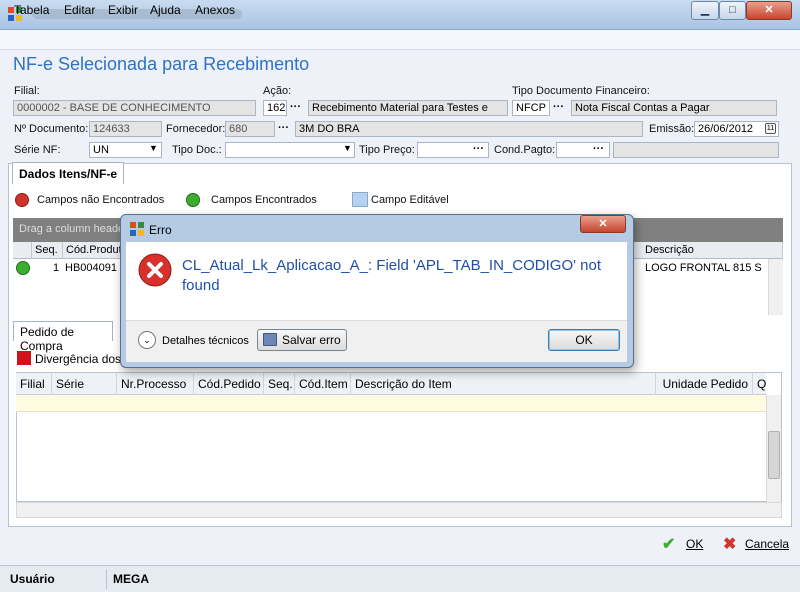 This screenshot has height=592, width=800. What do you see at coordinates (323, 384) in the screenshot?
I see `col-cod-item: Cód.Item` at bounding box center [323, 384].